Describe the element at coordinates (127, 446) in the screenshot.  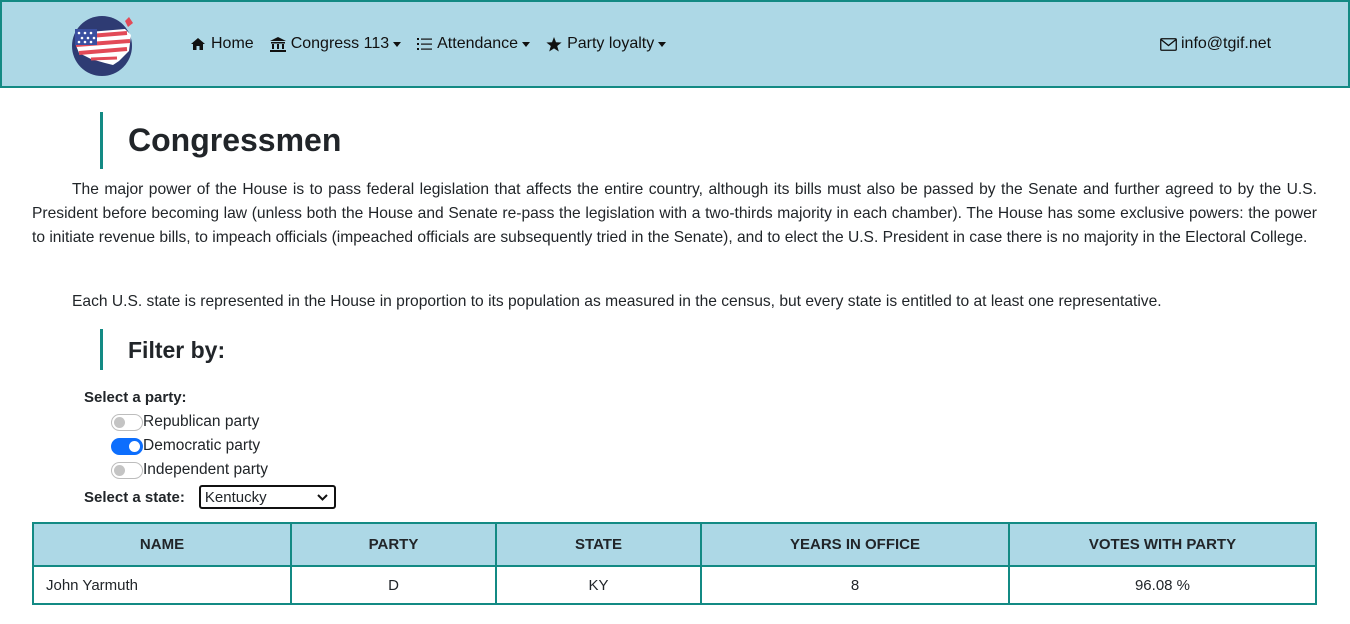
I see `democratic-toggle` at that location.